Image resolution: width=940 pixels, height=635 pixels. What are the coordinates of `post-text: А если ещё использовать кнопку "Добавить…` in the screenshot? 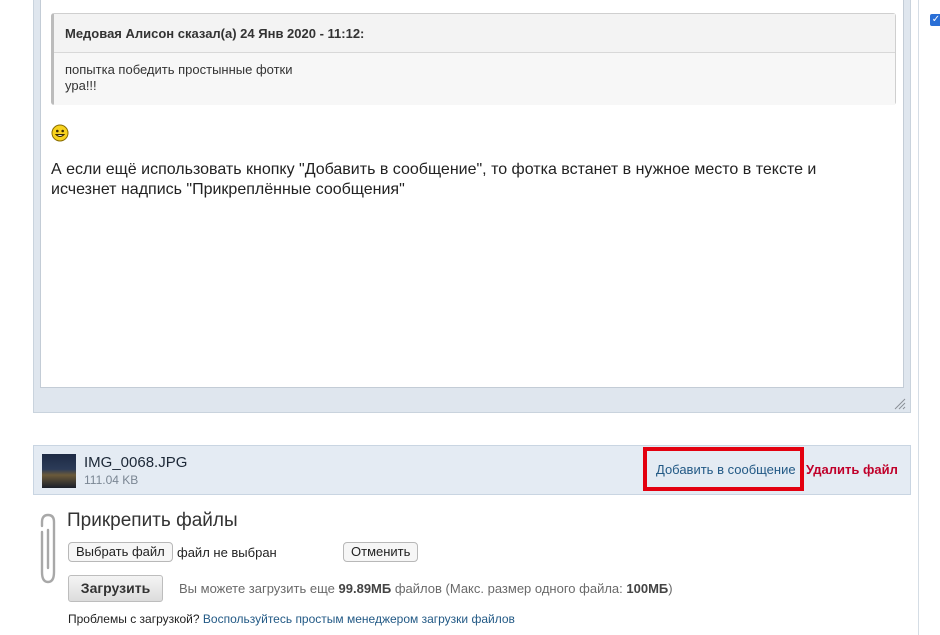 It's located at (434, 179).